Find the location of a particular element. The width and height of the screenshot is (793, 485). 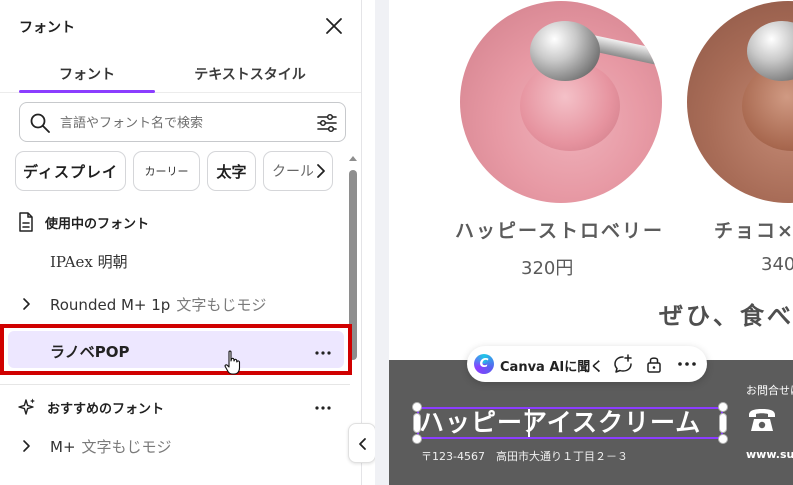

font-name: Rounded M+ 1p 文字もじモジ is located at coordinates (158, 304).